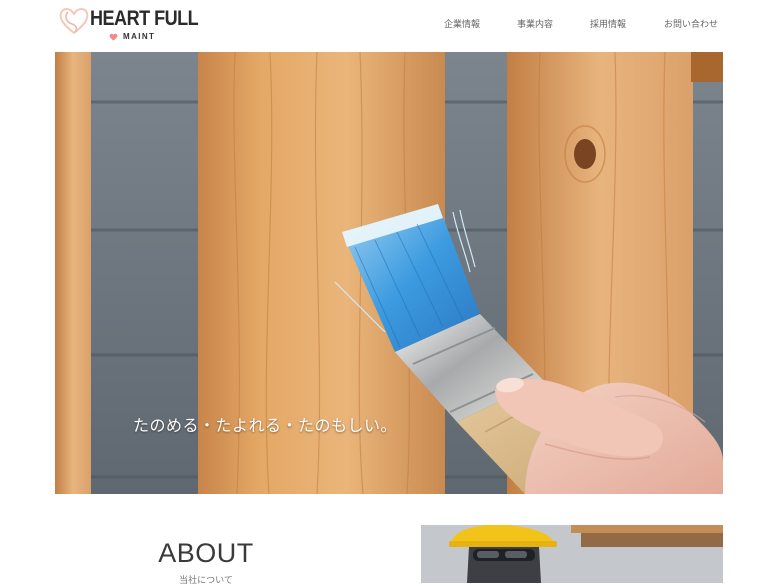  What do you see at coordinates (608, 23) in the screenshot?
I see `nav-recruit: 採用情報` at bounding box center [608, 23].